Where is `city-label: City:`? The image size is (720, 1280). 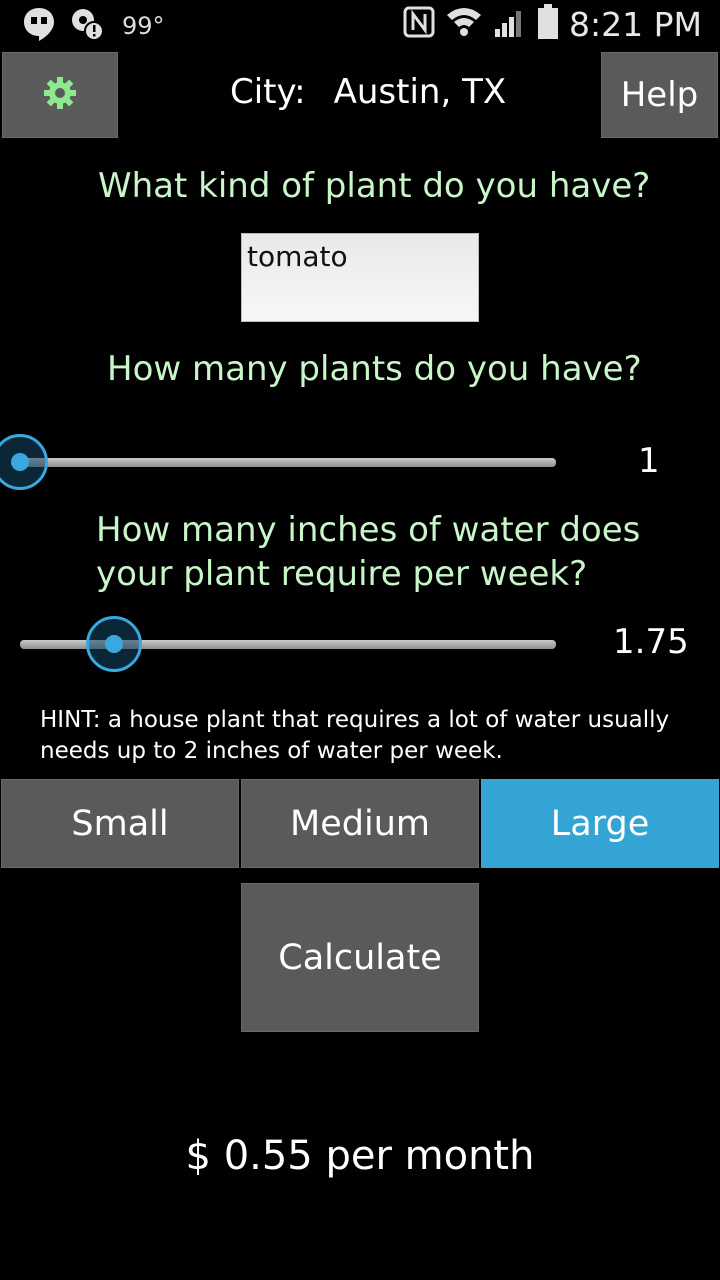 city-label: City: is located at coordinates (268, 92).